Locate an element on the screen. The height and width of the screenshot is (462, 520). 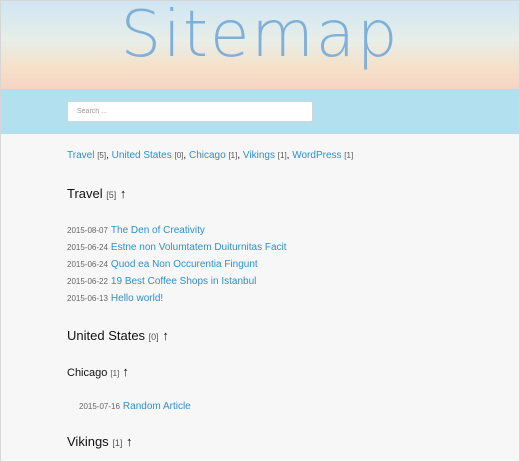
section-heading-united-states: United States [0] ↑ is located at coordinates (118, 335).